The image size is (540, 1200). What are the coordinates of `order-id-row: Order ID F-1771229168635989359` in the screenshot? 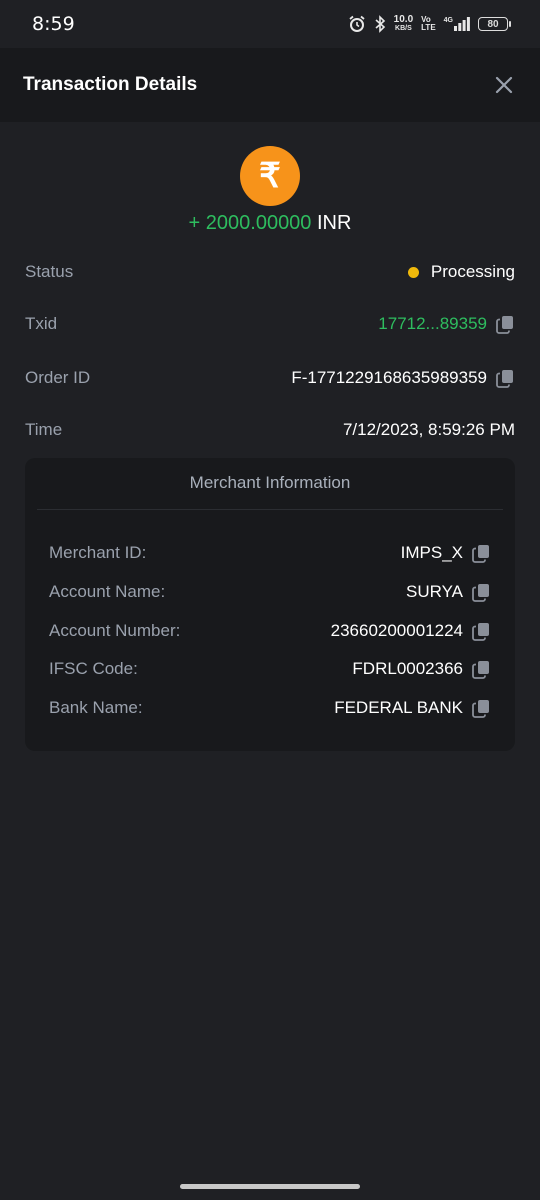 It's located at (270, 378).